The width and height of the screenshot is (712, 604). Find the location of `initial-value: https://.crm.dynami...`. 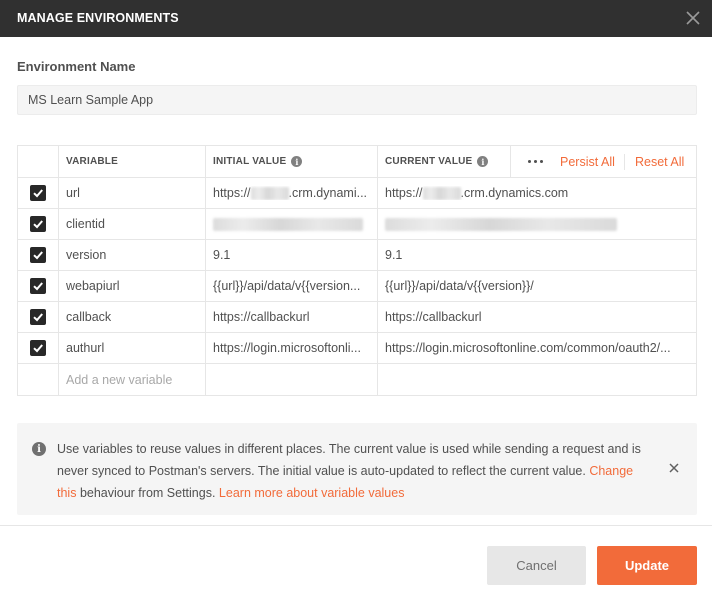

initial-value: https://.crm.dynami... is located at coordinates (290, 193).